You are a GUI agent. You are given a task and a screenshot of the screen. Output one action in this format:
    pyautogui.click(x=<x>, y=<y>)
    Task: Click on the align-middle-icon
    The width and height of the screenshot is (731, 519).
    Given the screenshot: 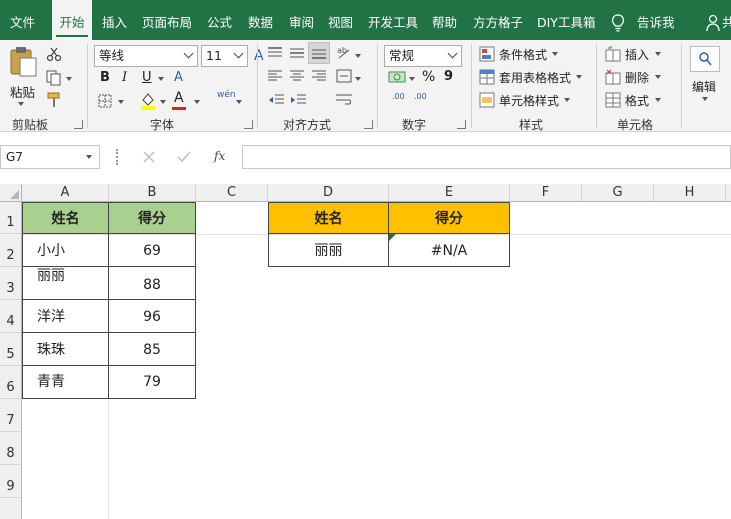 What is the action you would take?
    pyautogui.click(x=297, y=53)
    